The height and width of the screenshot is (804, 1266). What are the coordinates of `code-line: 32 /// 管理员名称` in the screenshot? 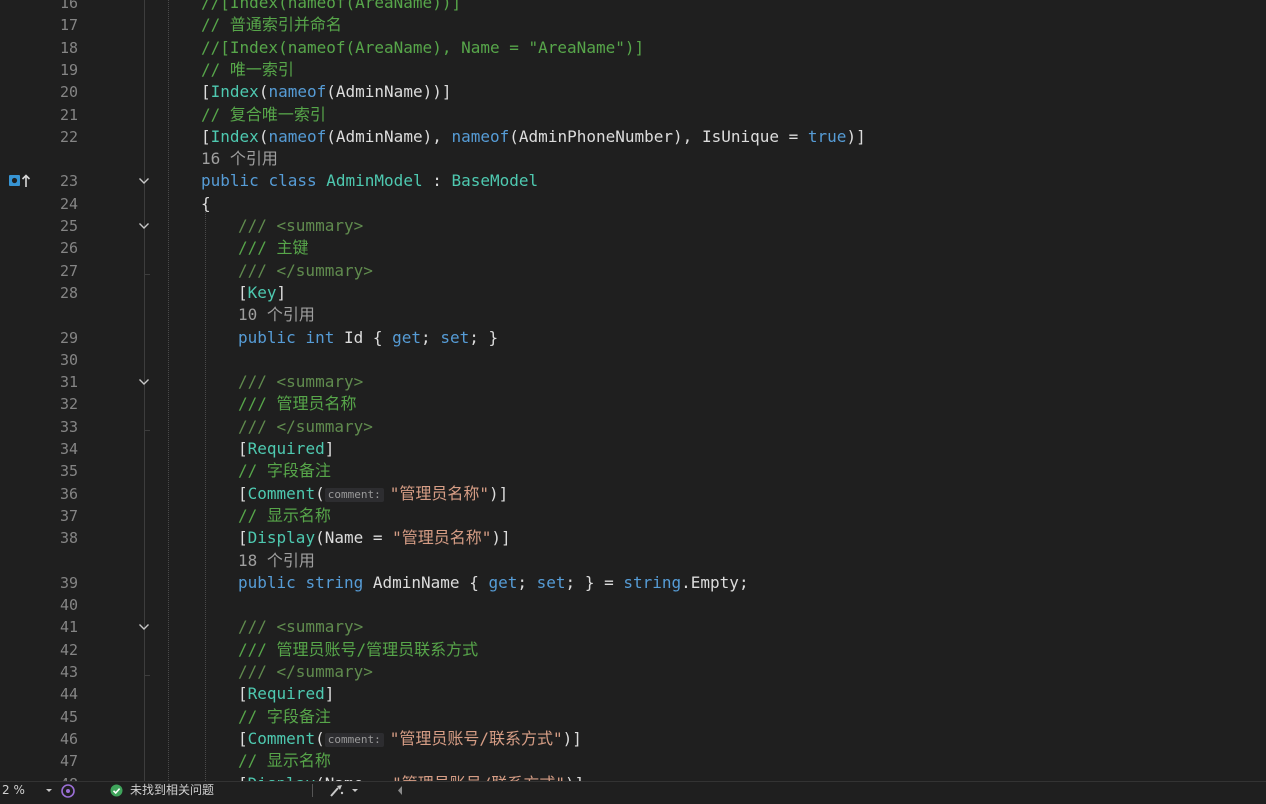 It's located at (633, 404).